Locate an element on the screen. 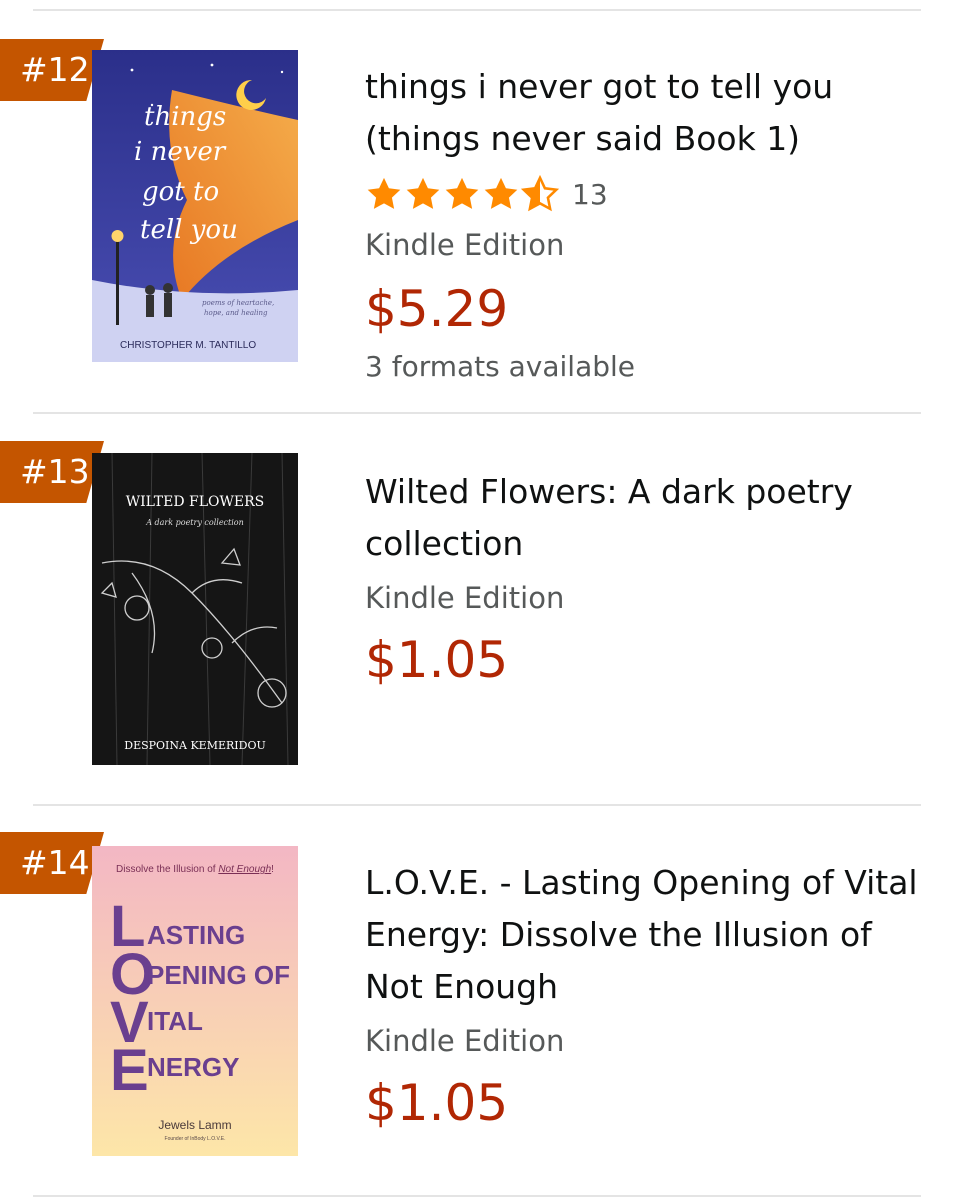 The image size is (954, 1200). star-half-icon is located at coordinates (540, 193).